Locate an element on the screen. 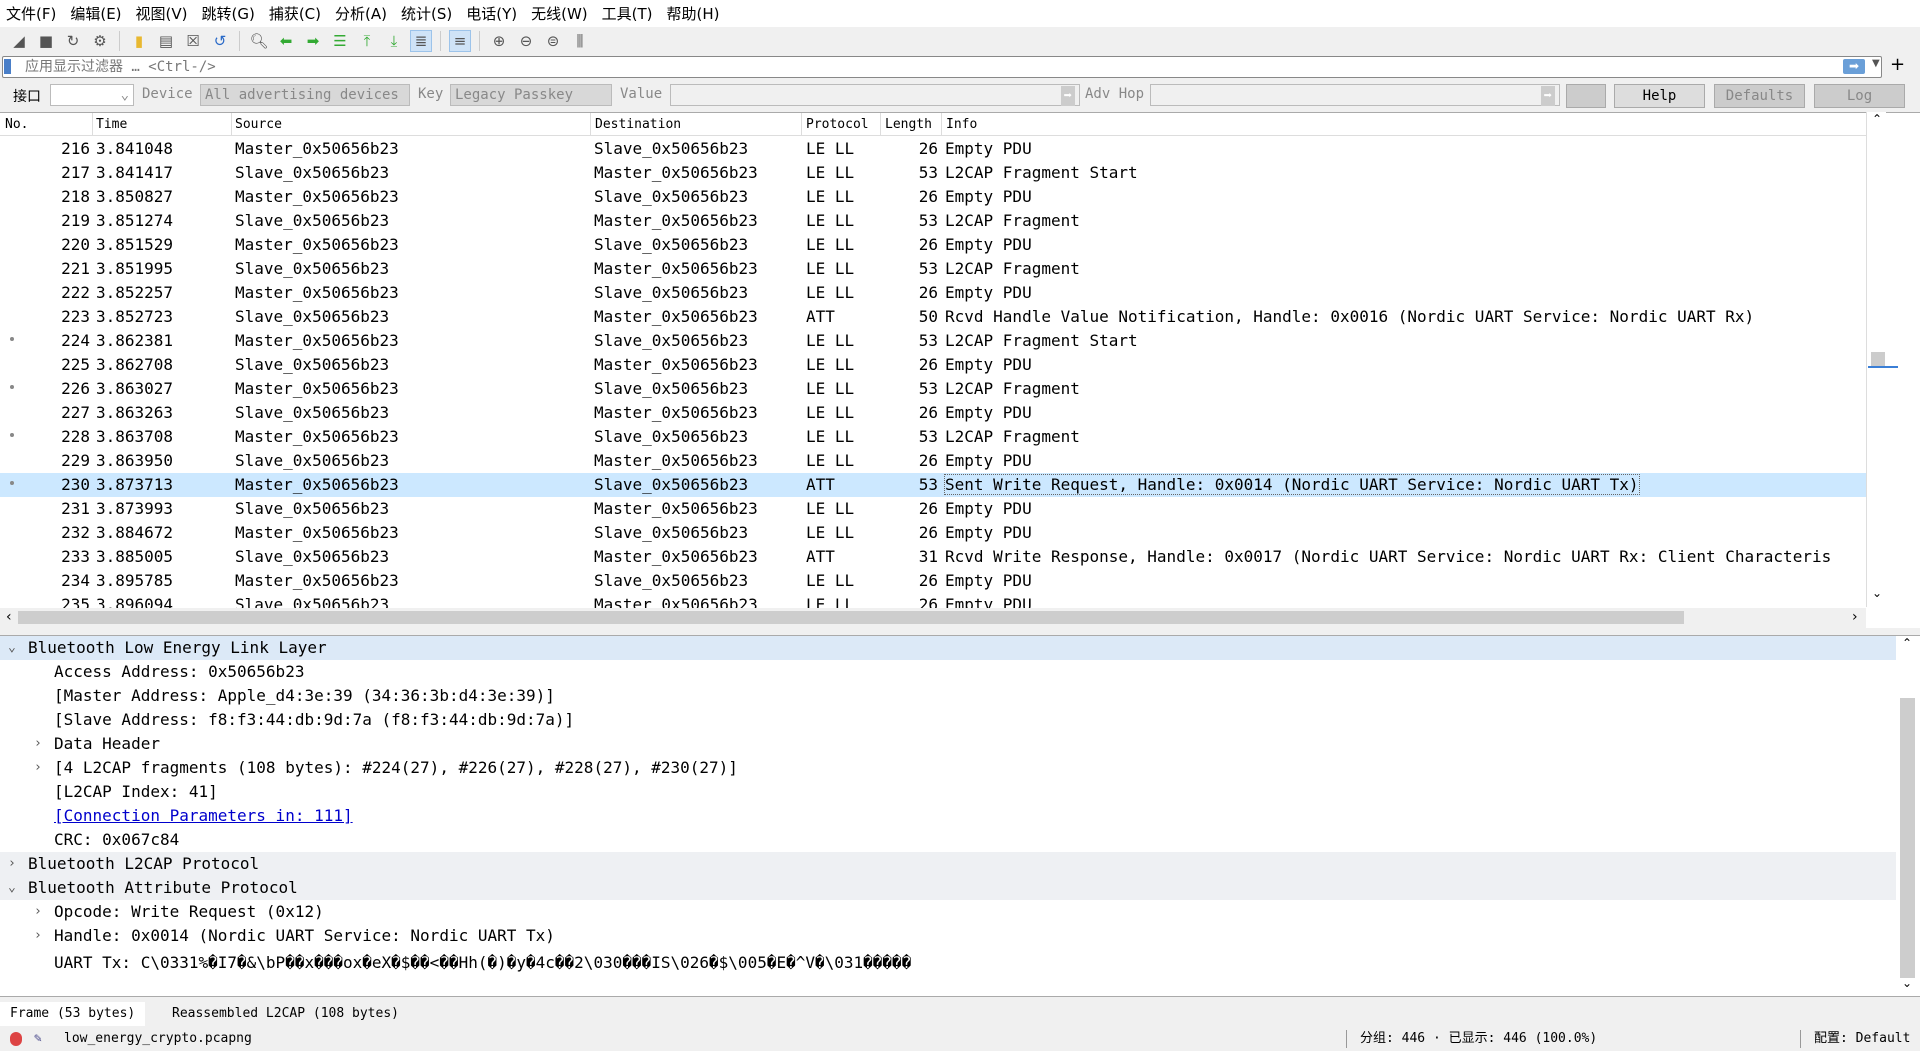 The height and width of the screenshot is (1051, 1920). column-protocol: Protocol is located at coordinates (837, 124).